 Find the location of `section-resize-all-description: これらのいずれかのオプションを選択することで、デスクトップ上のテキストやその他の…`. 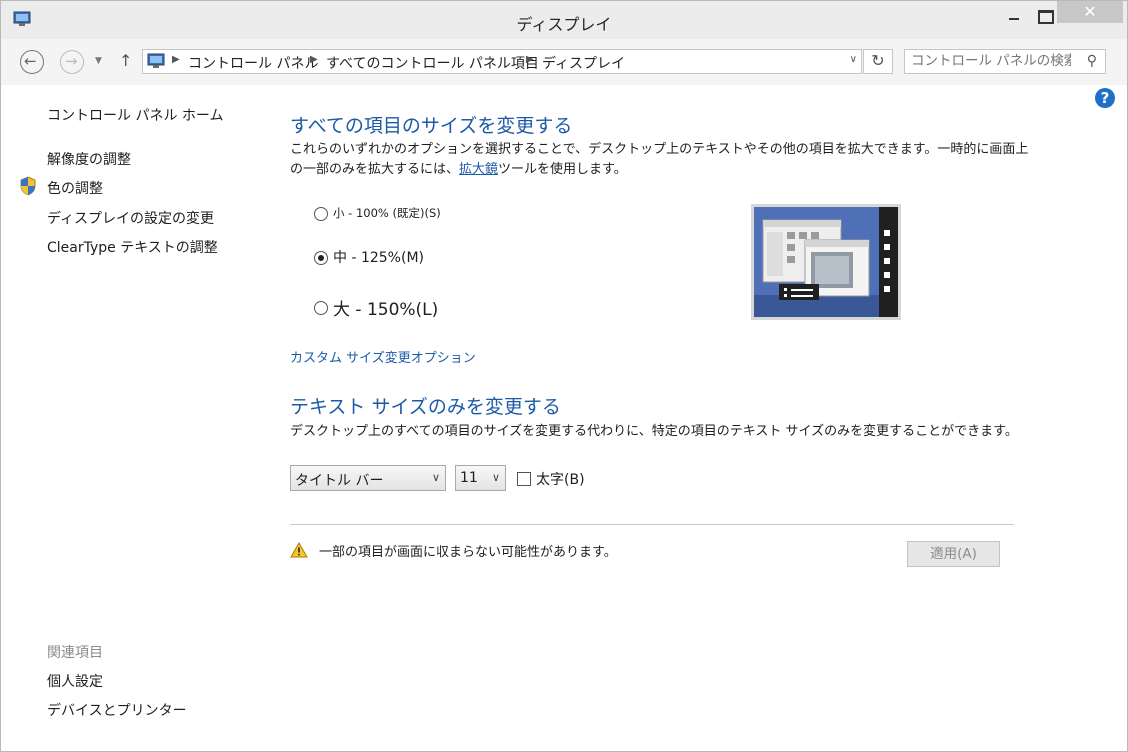

section-resize-all-description: これらのいずれかのオプションを選択することで、デスクトップ上のテキストやその他の… is located at coordinates (660, 160).